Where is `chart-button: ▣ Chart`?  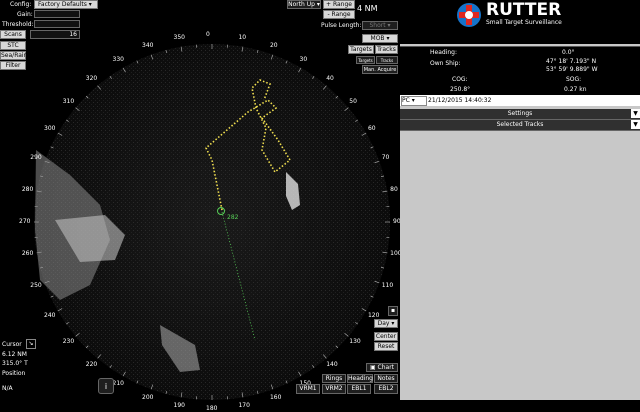 chart-button: ▣ Chart is located at coordinates (382, 367).